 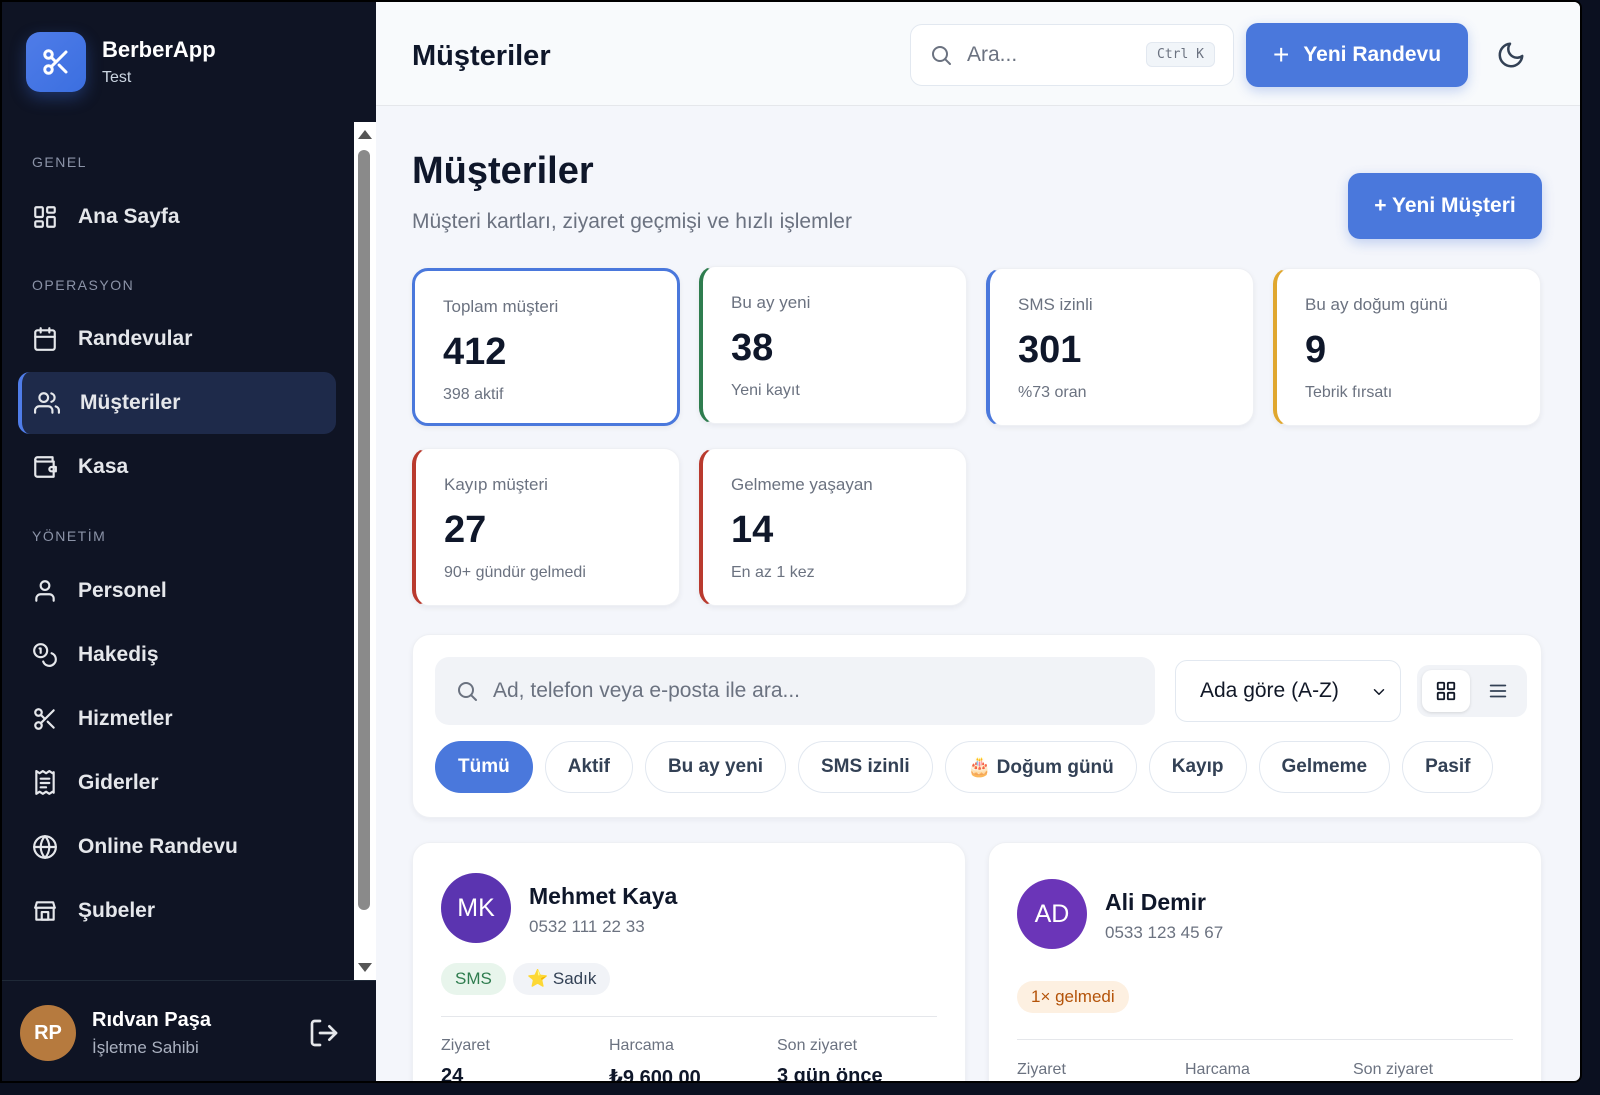 I want to click on sidebar-item-hakedis: Hakediş, so click(x=177, y=655).